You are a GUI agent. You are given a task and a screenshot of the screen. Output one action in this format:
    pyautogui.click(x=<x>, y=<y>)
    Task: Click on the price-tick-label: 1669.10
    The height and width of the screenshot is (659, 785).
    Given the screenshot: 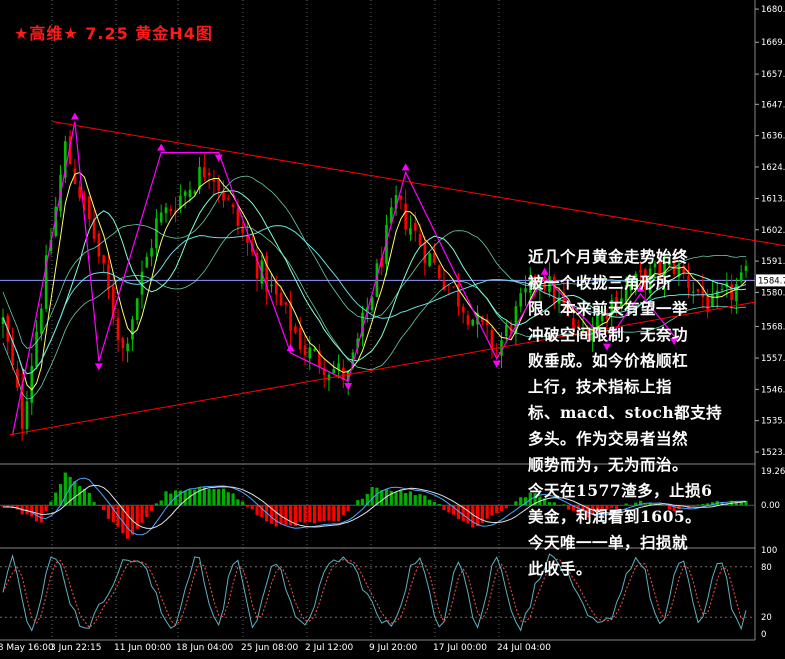 What is the action you would take?
    pyautogui.click(x=773, y=43)
    